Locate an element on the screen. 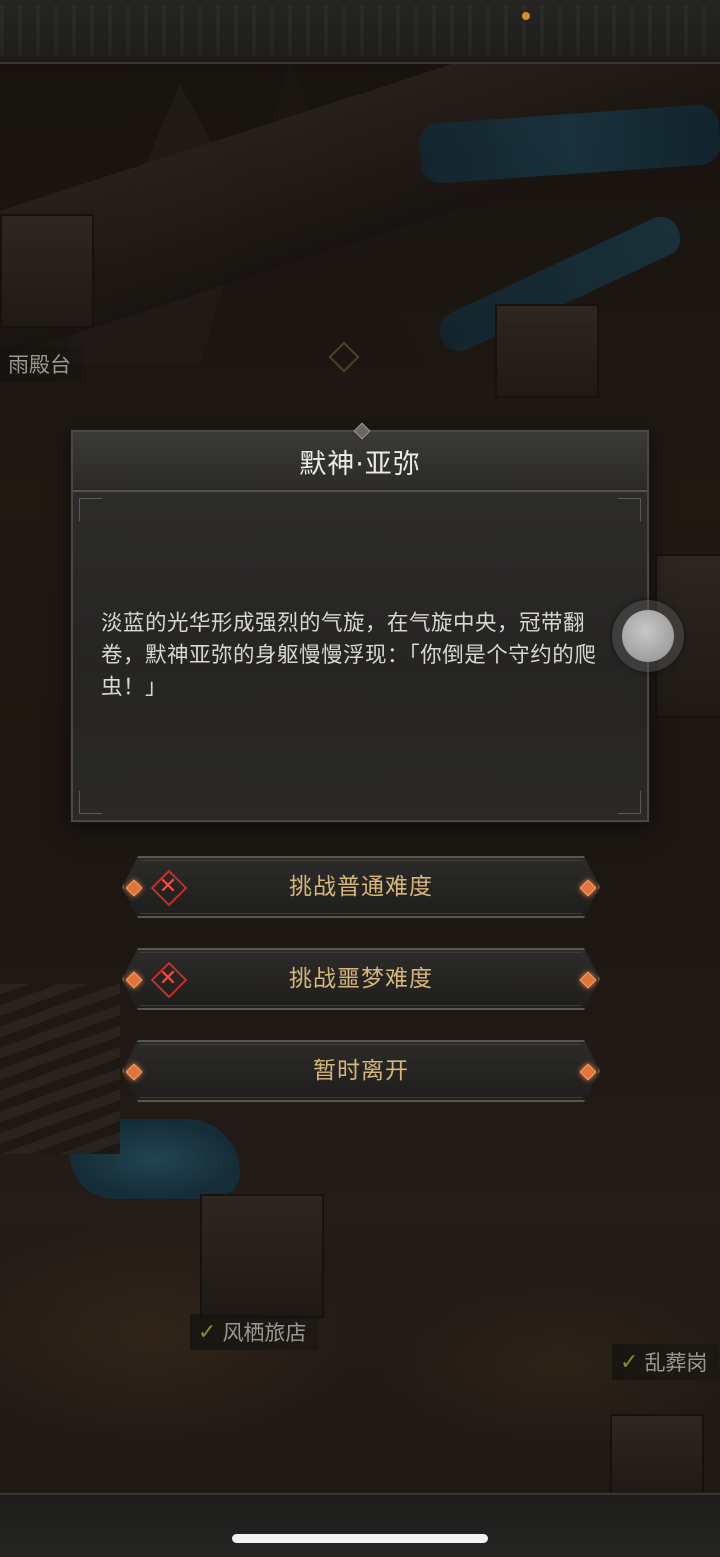  leave-button: 暂时离开 is located at coordinates (361, 1071).